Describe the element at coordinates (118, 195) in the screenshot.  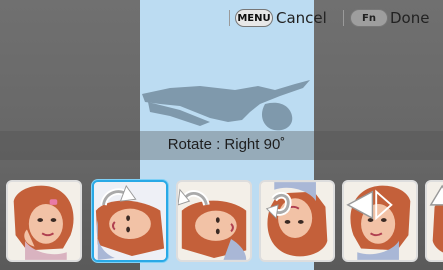
I see `rotate-right-icon` at that location.